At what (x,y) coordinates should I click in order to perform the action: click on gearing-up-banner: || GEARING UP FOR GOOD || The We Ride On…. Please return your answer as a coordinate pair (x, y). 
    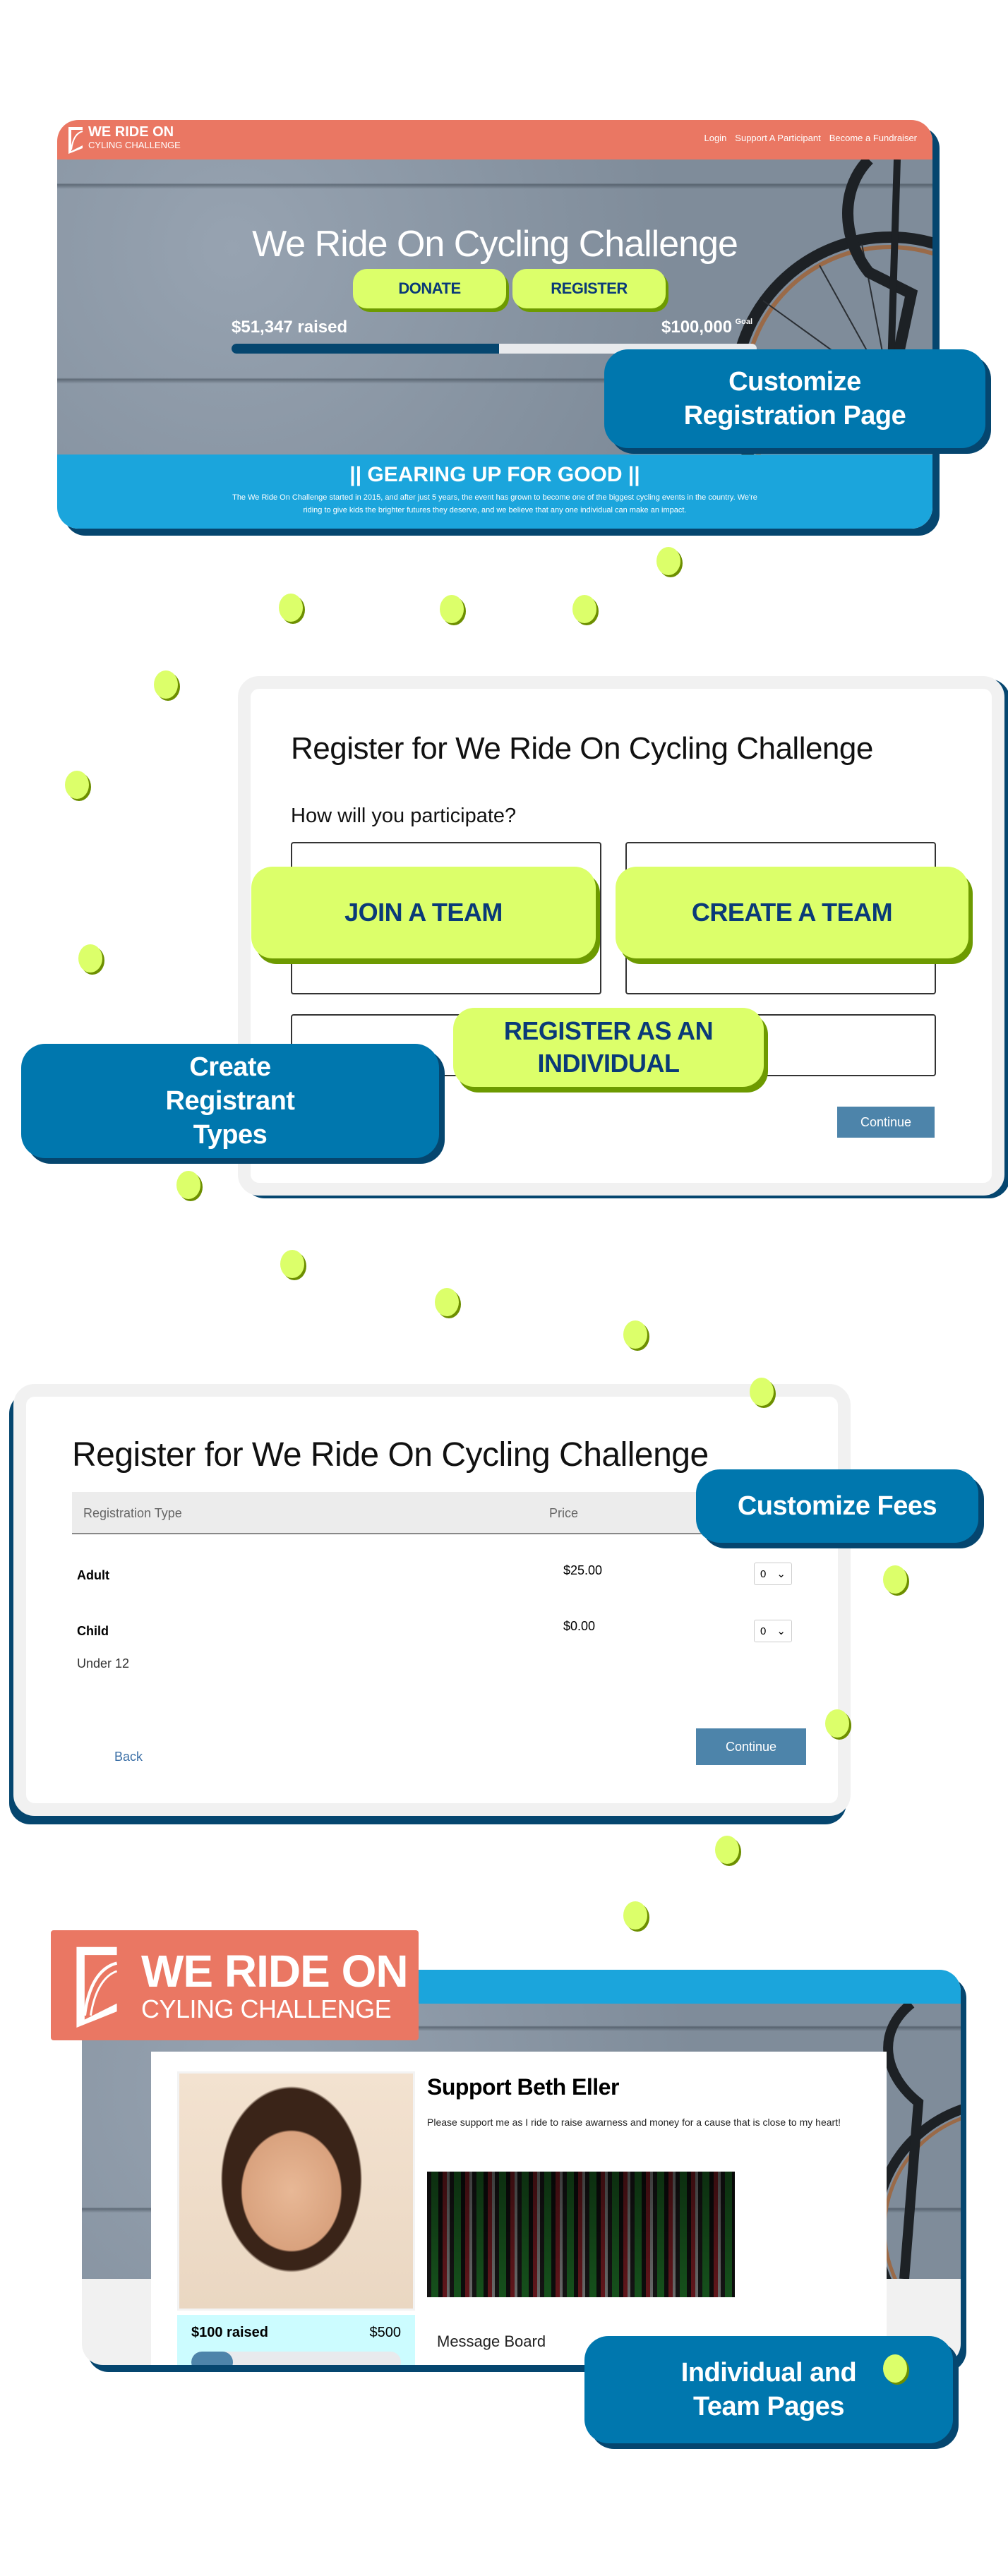
    Looking at the image, I should click on (495, 492).